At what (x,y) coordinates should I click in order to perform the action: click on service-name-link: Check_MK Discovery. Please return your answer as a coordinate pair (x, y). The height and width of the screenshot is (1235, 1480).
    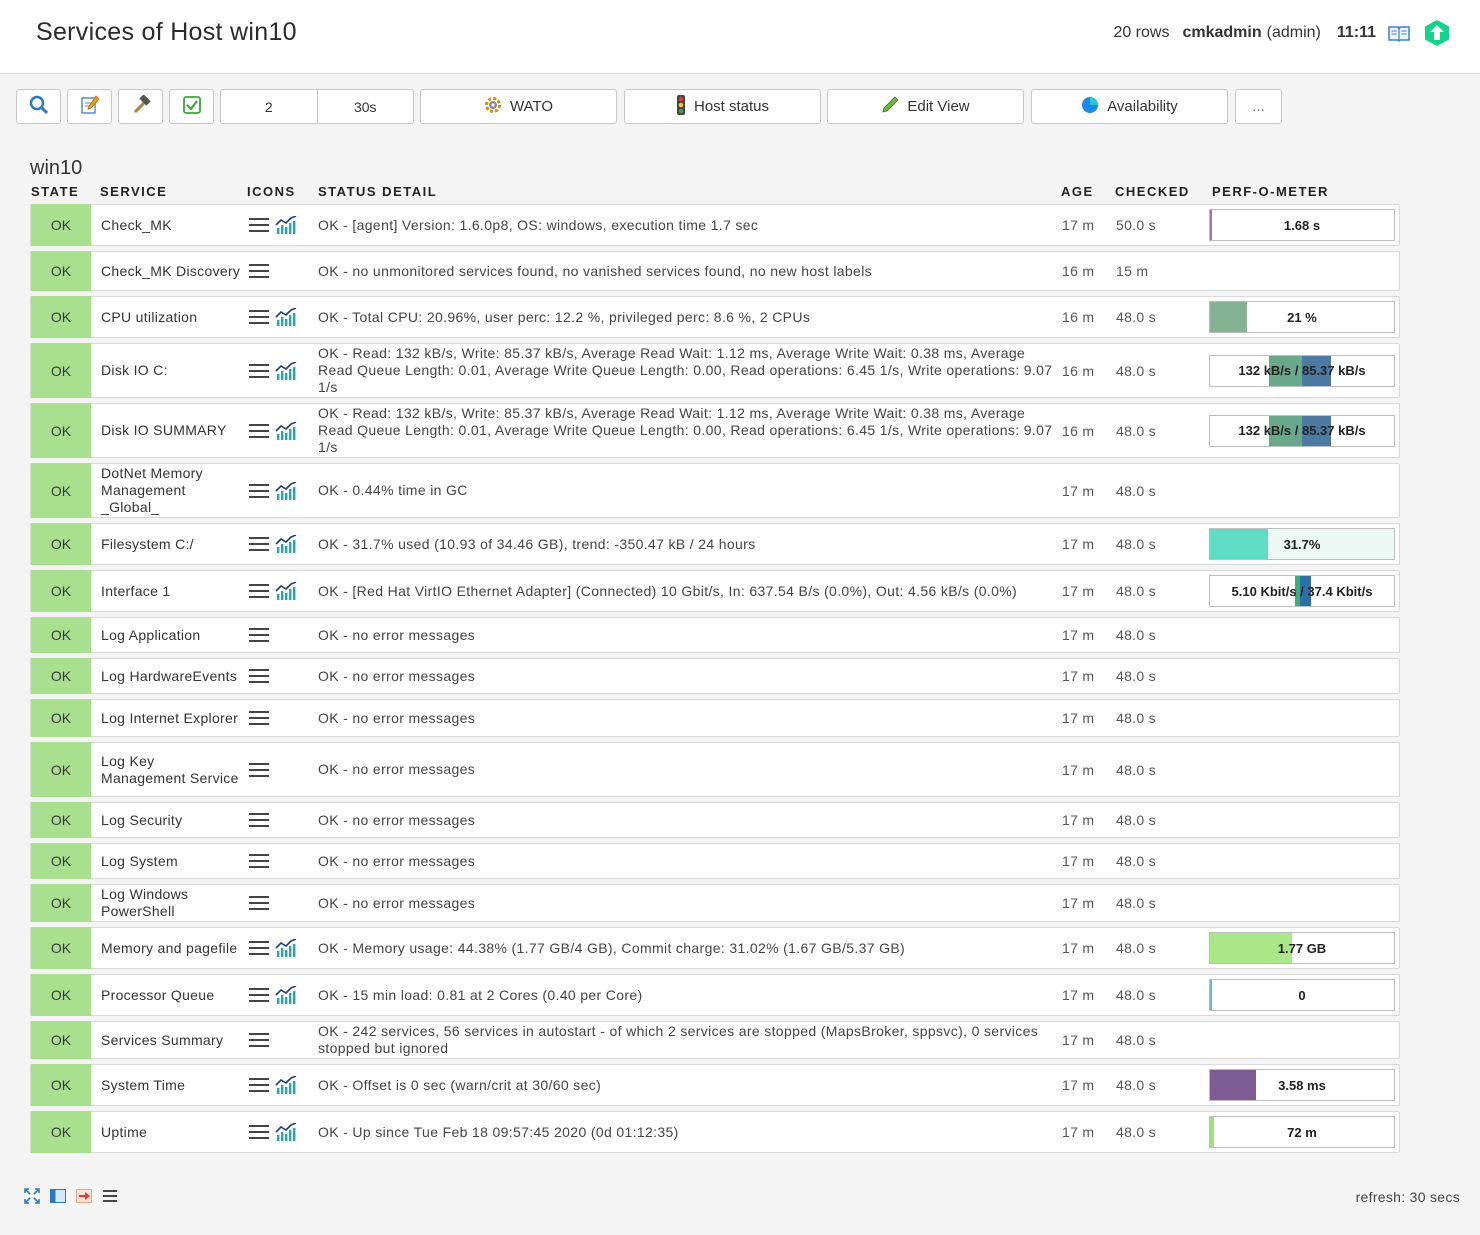
    Looking at the image, I should click on (171, 271).